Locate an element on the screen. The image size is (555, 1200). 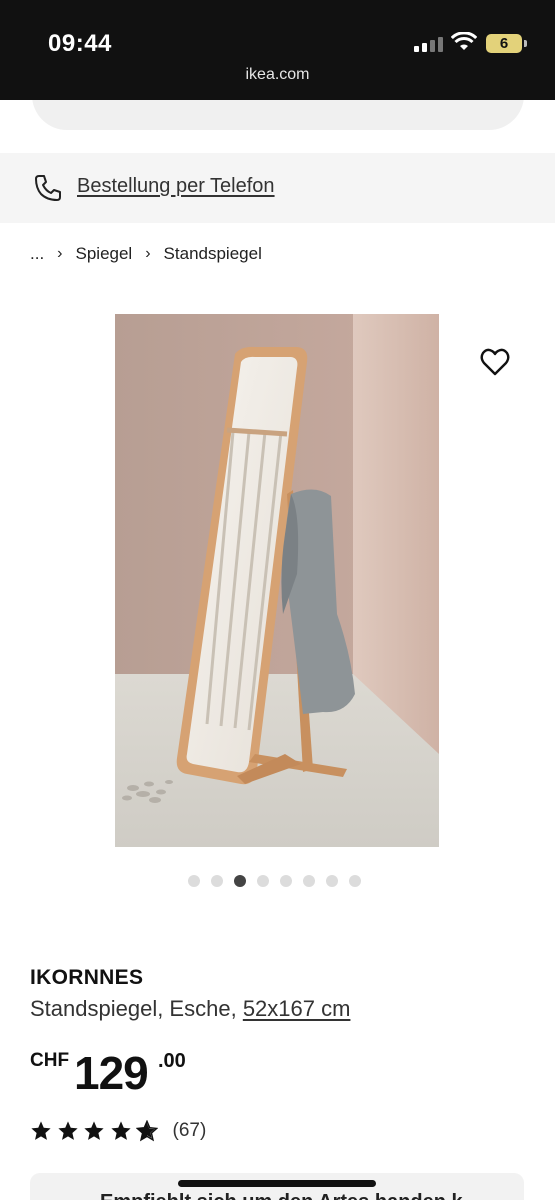
battery-tip is located at coordinates (525, 43).